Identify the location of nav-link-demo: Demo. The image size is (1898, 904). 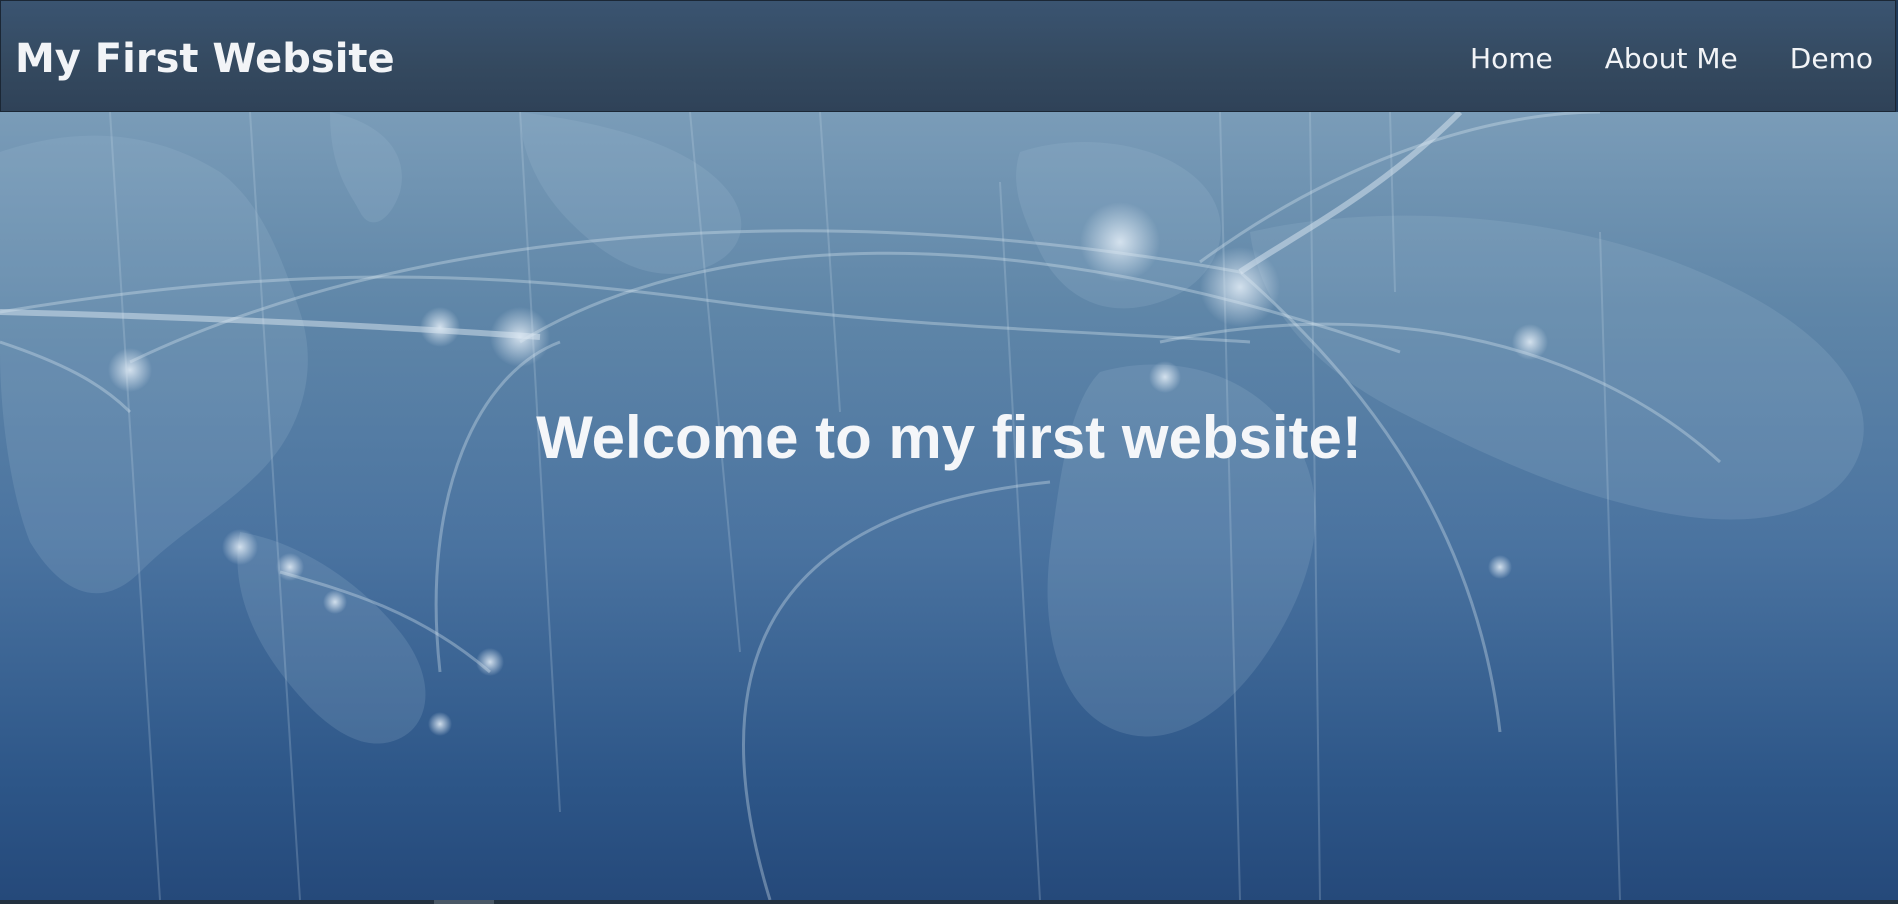
(1831, 59).